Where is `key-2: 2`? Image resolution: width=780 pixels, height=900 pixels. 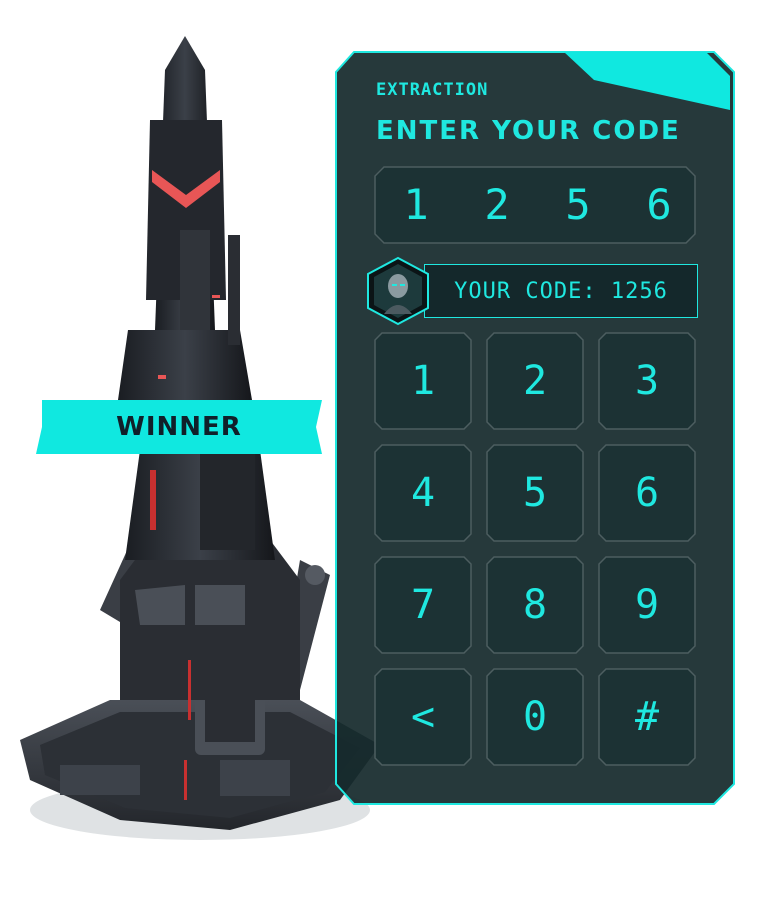 key-2: 2 is located at coordinates (535, 381).